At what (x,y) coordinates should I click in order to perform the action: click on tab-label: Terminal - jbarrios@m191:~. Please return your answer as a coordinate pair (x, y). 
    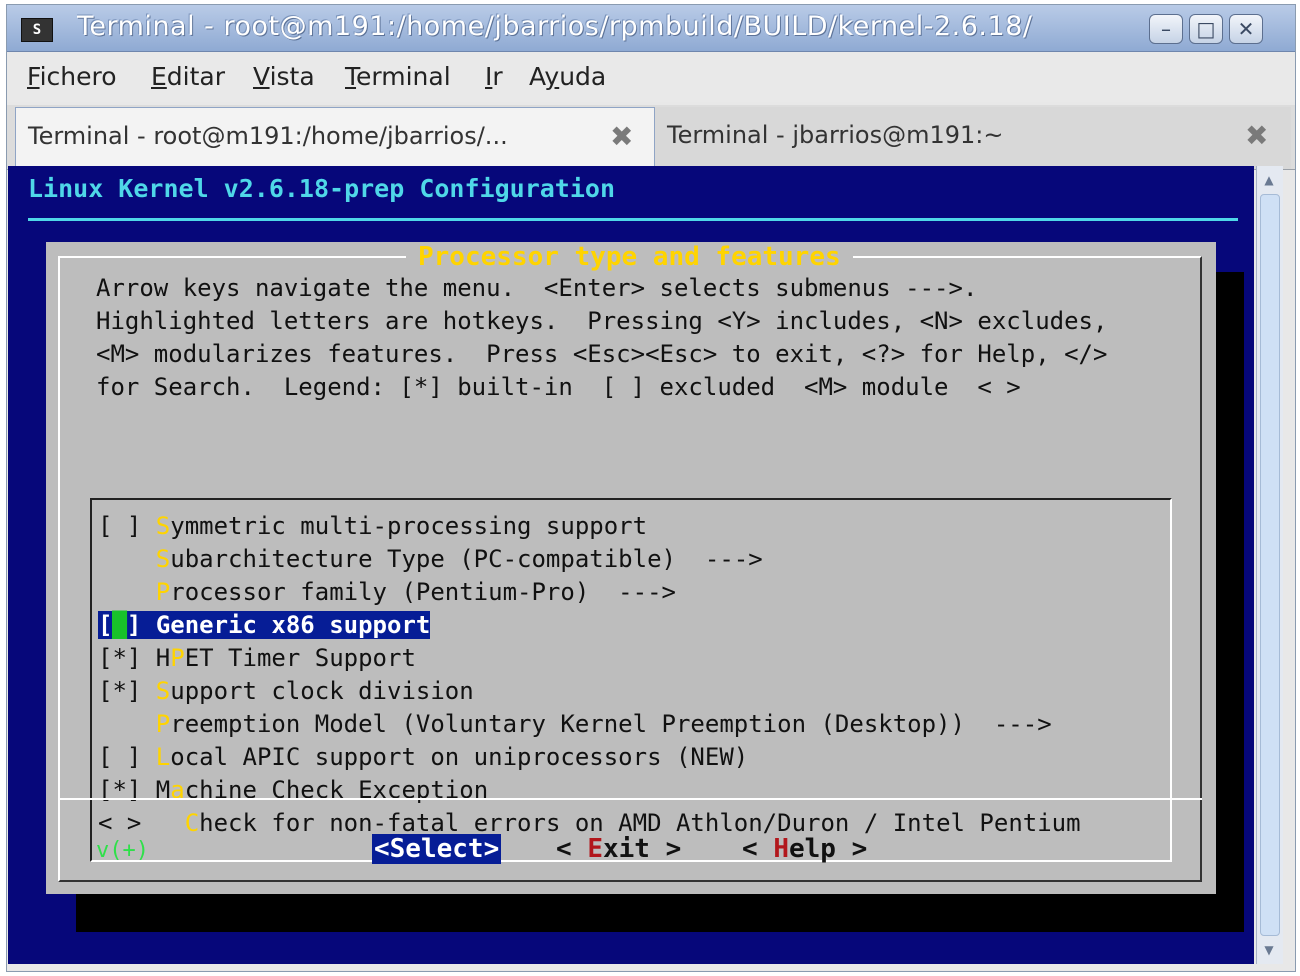
    Looking at the image, I should click on (835, 135).